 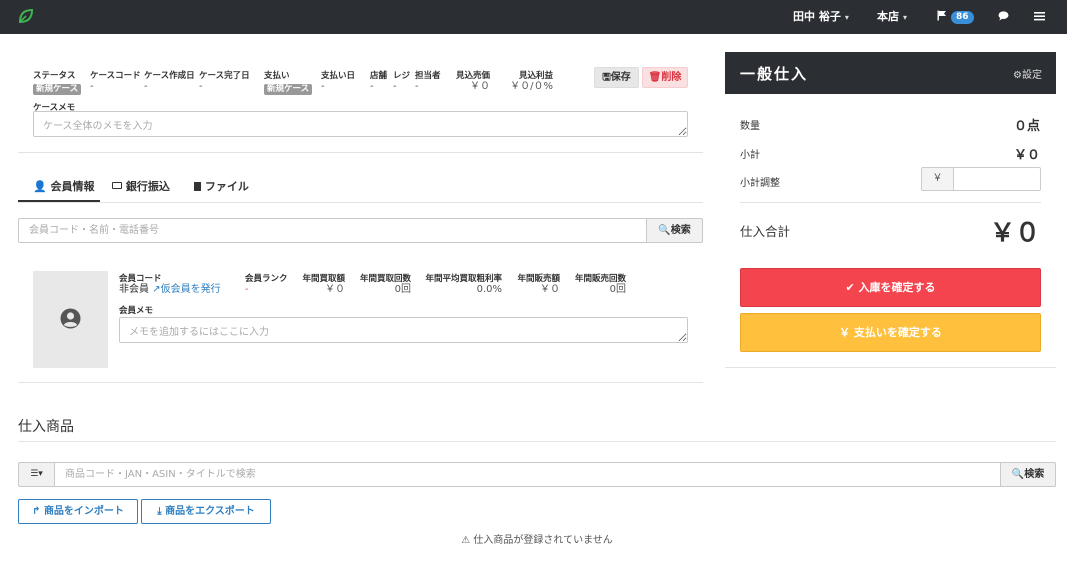 What do you see at coordinates (136, 311) in the screenshot?
I see `member-memo-label: 会員メモ` at bounding box center [136, 311].